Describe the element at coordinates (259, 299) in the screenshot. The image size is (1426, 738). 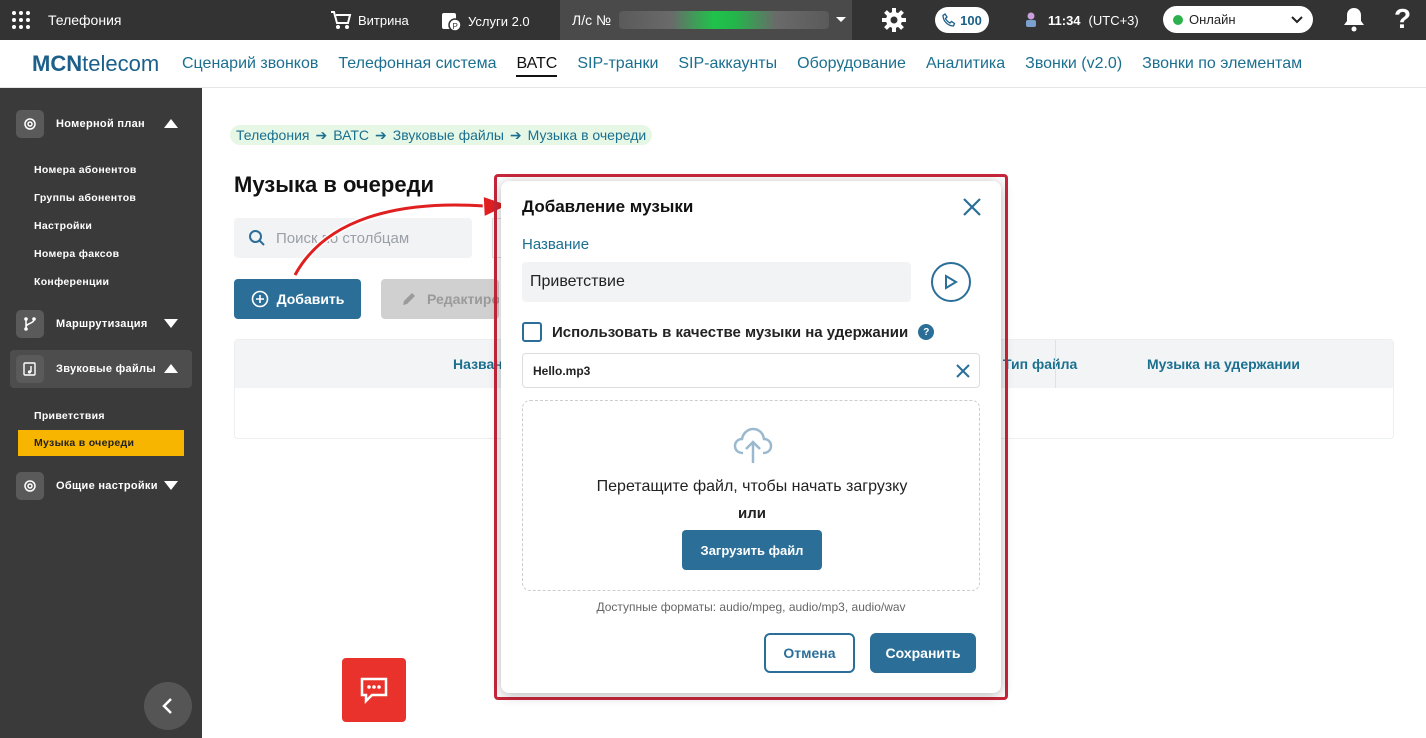
I see `plus-circle-icon` at that location.